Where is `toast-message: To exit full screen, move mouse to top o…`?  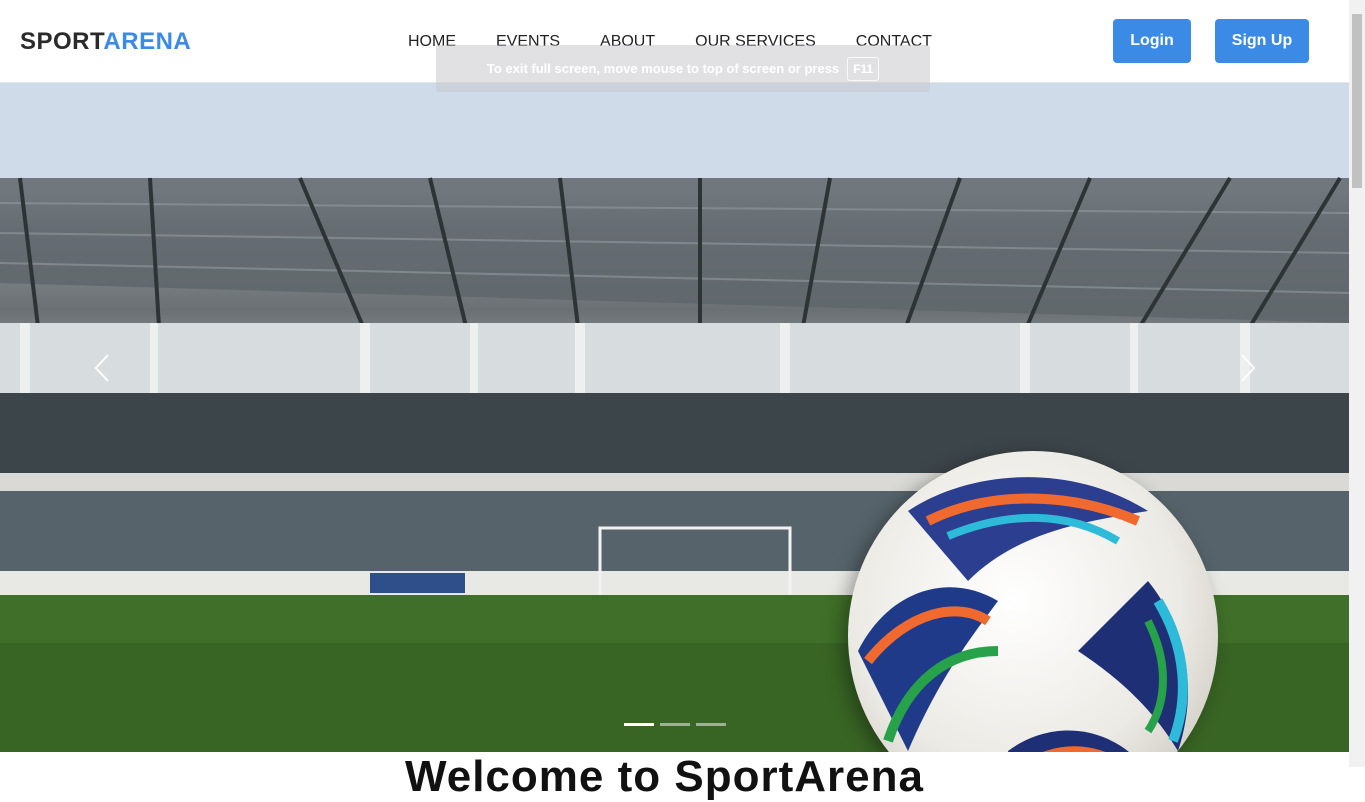 toast-message: To exit full screen, move mouse to top o… is located at coordinates (663, 68).